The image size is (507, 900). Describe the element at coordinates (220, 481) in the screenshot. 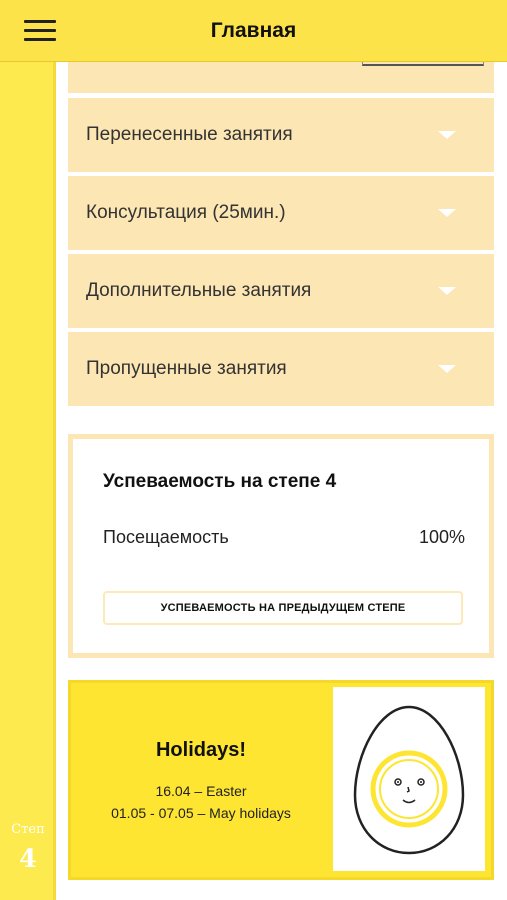

I see `progress-title: Успеваемость на степе 4` at that location.